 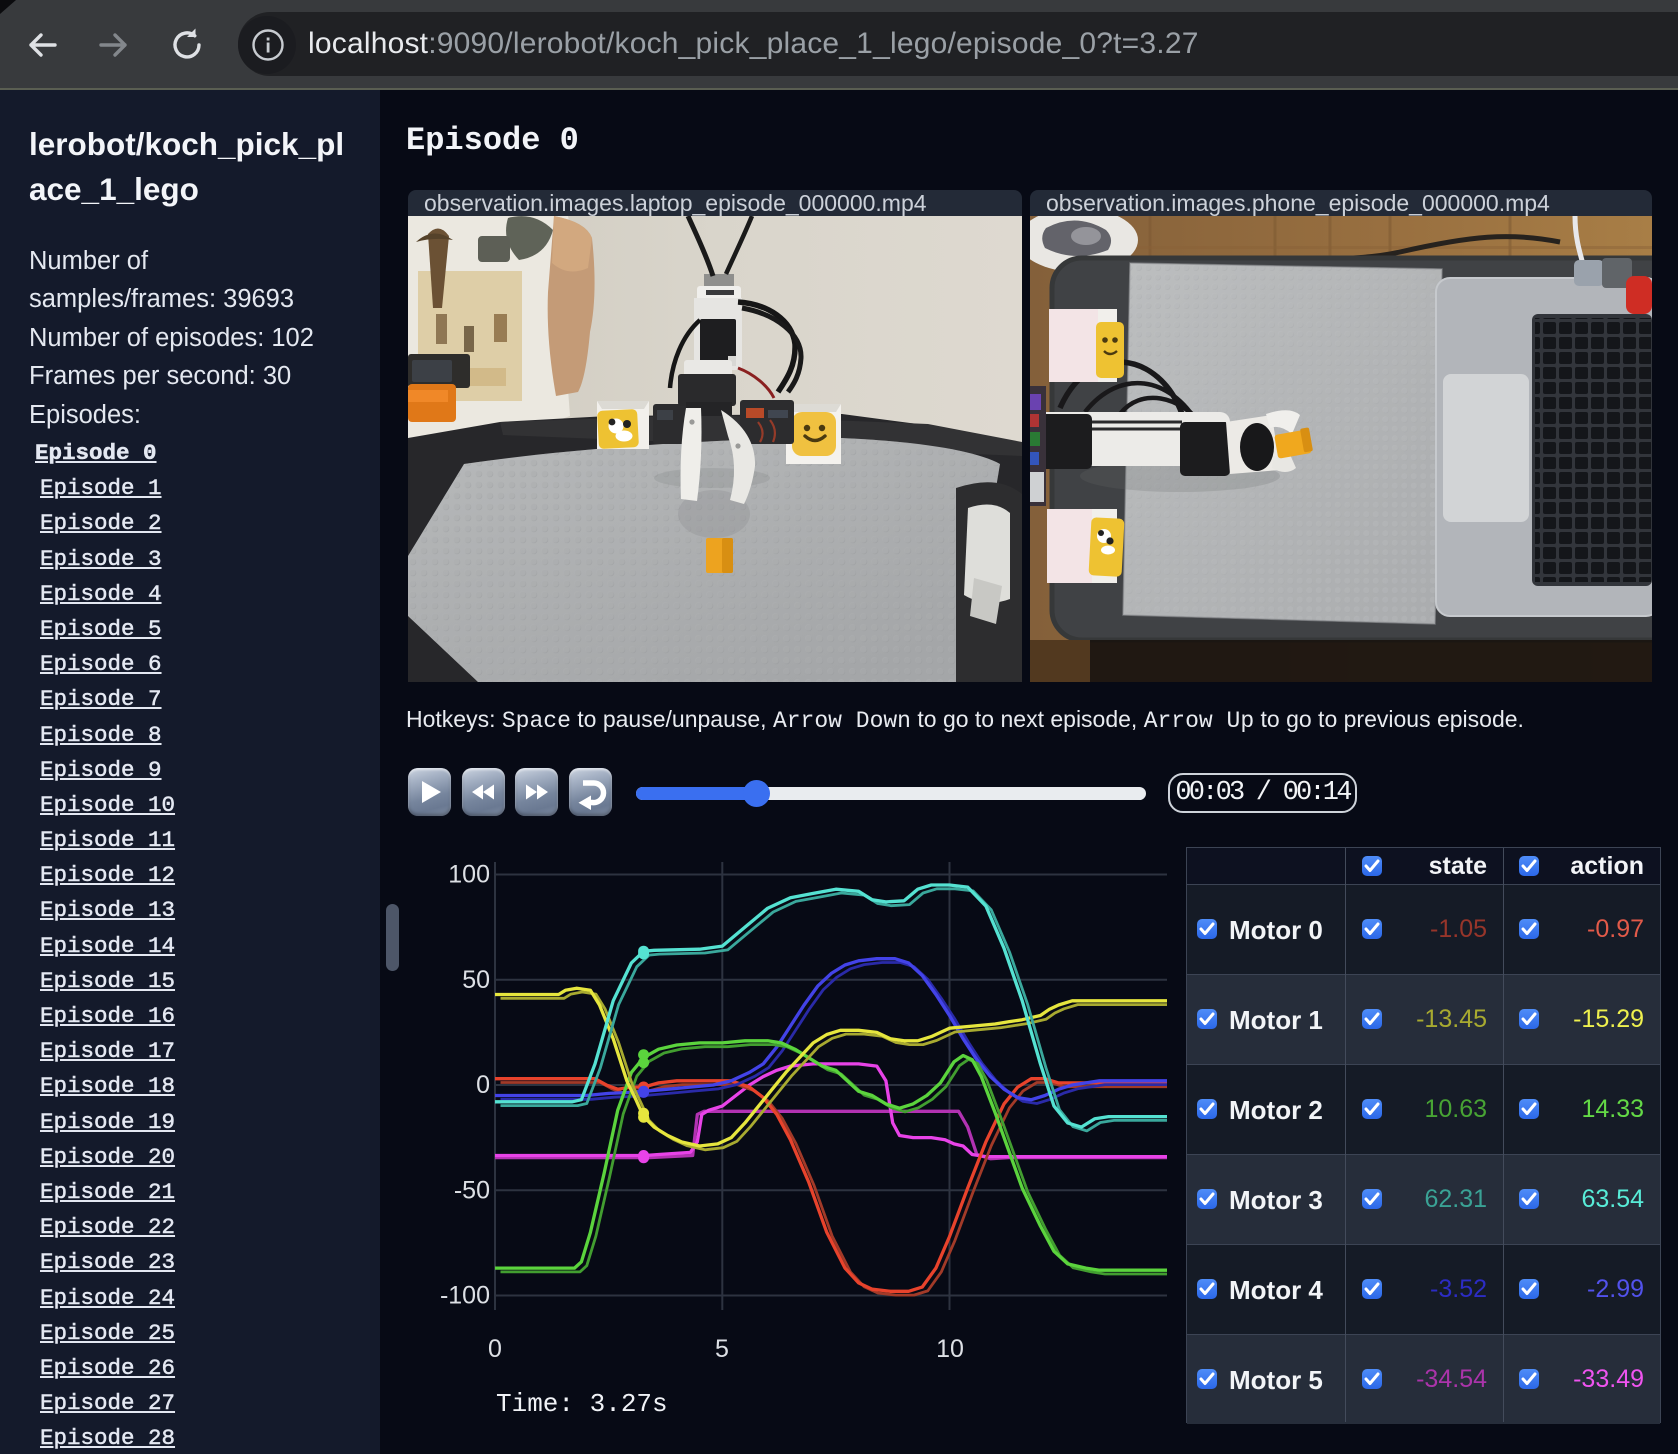 What do you see at coordinates (476, 980) in the screenshot?
I see `svg-text: 50` at bounding box center [476, 980].